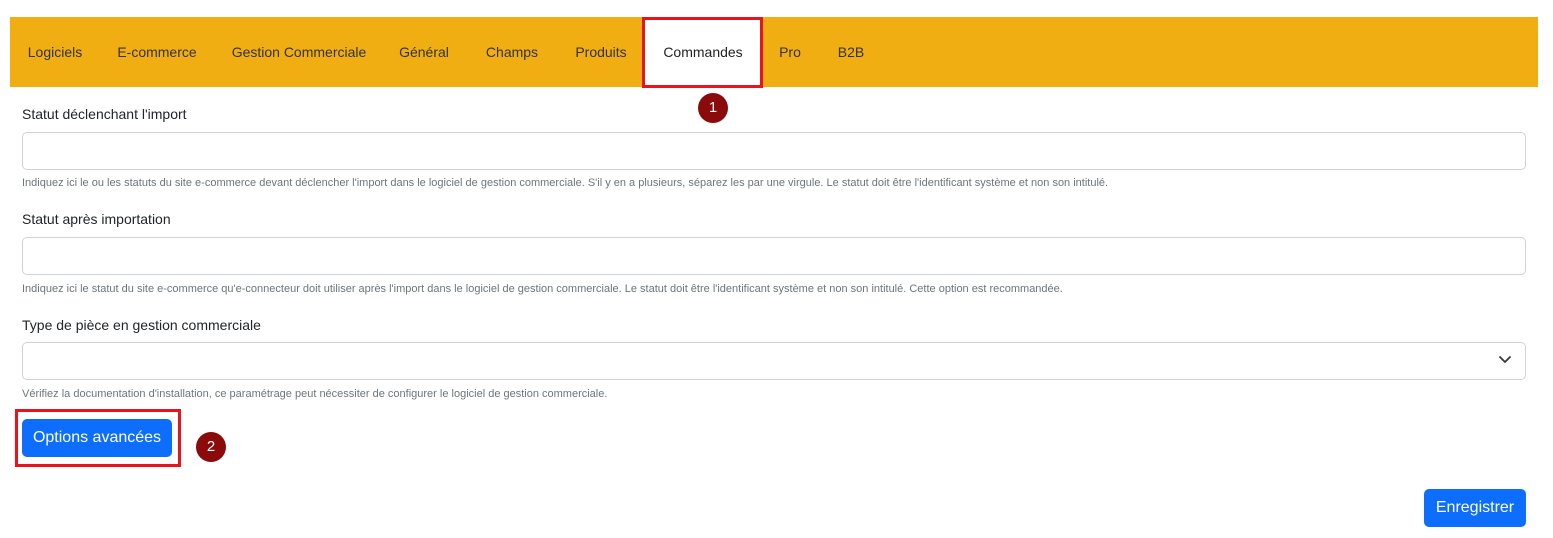 This screenshot has width=1553, height=538. What do you see at coordinates (774, 256) in the screenshot?
I see `after-import-status-input` at bounding box center [774, 256].